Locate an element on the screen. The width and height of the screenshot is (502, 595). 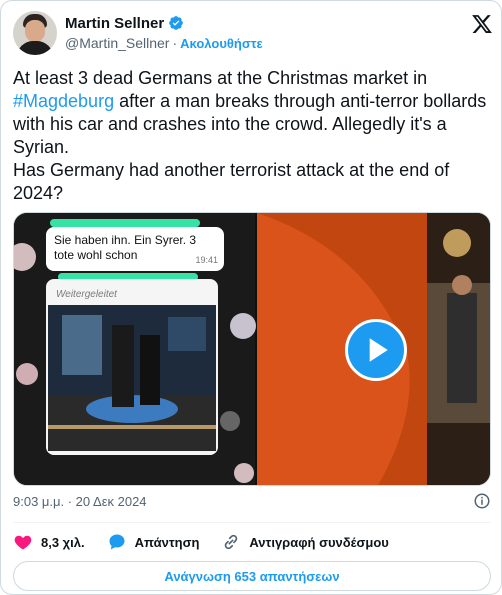
chat-message-time: 19:41 is located at coordinates (206, 260).